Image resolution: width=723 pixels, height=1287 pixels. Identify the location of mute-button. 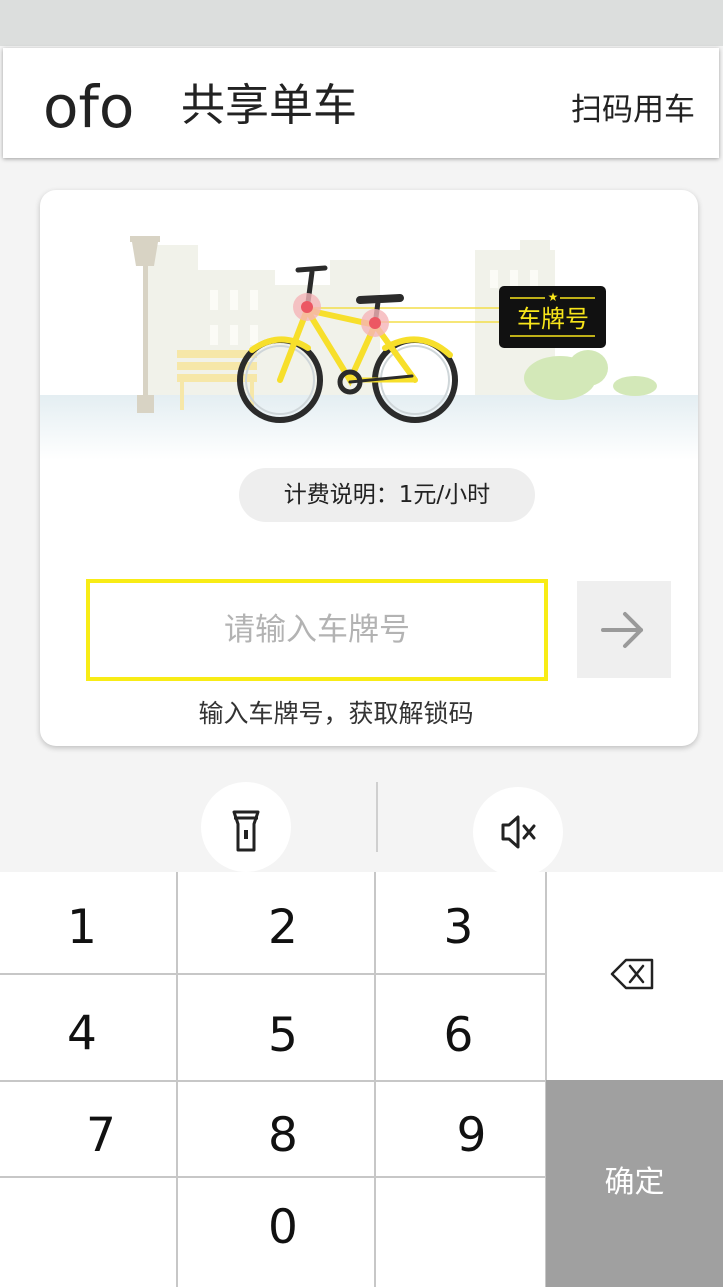
(518, 832).